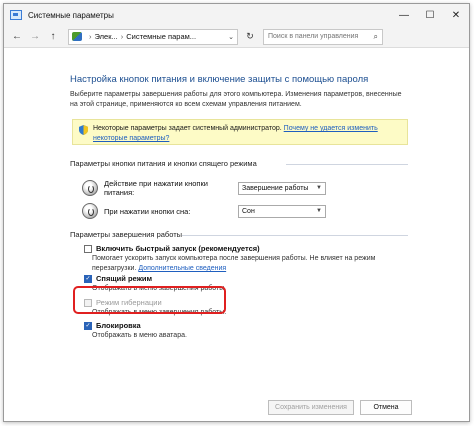 This screenshot has height=426, width=474. I want to click on forward-button: →, so click(35, 37).